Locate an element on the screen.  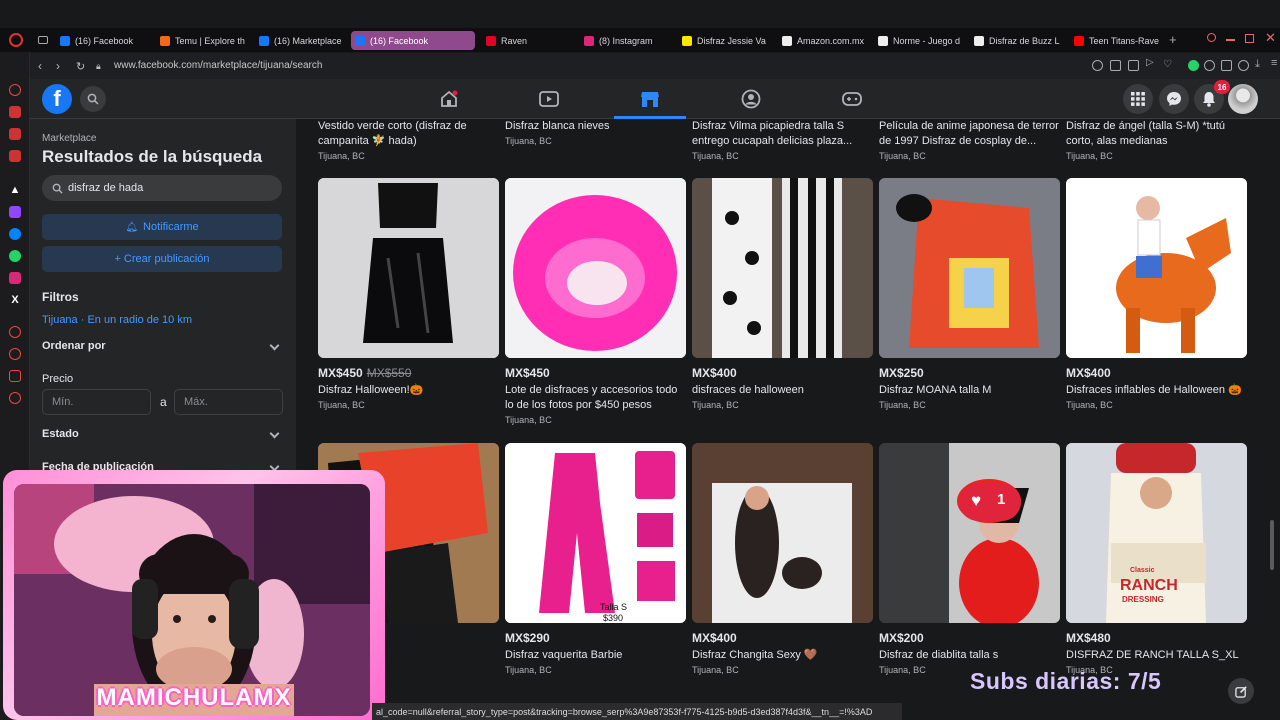
speed-dial-icon is located at coordinates (15, 134).